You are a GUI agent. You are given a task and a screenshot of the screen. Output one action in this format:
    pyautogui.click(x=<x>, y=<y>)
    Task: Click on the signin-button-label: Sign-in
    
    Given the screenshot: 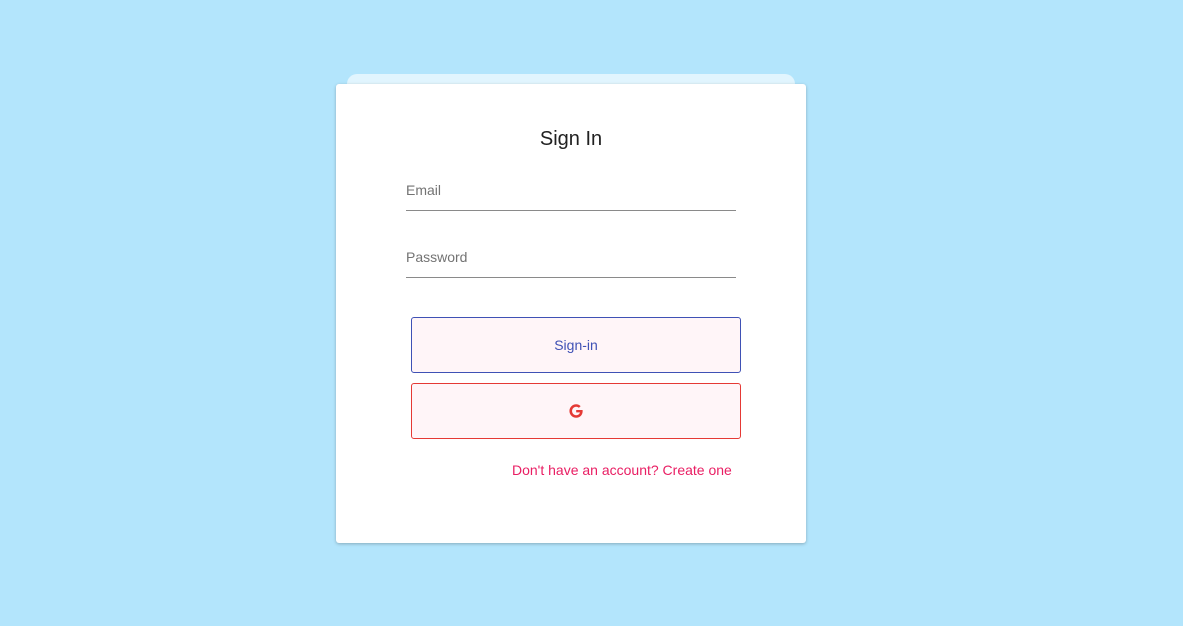 What is the action you would take?
    pyautogui.click(x=576, y=345)
    